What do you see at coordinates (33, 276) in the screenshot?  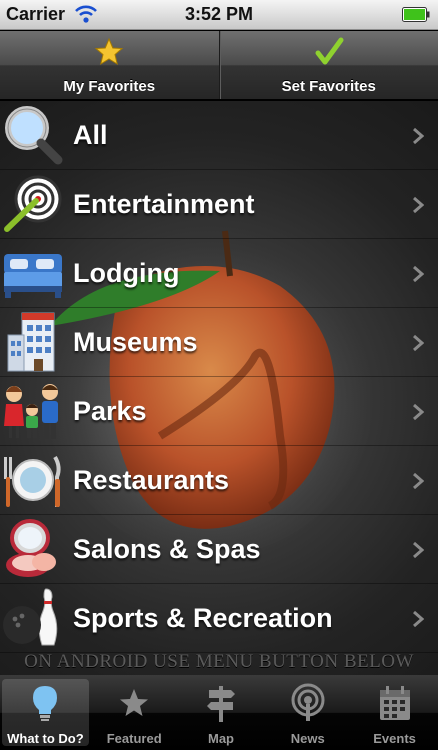 I see `bed-icon` at bounding box center [33, 276].